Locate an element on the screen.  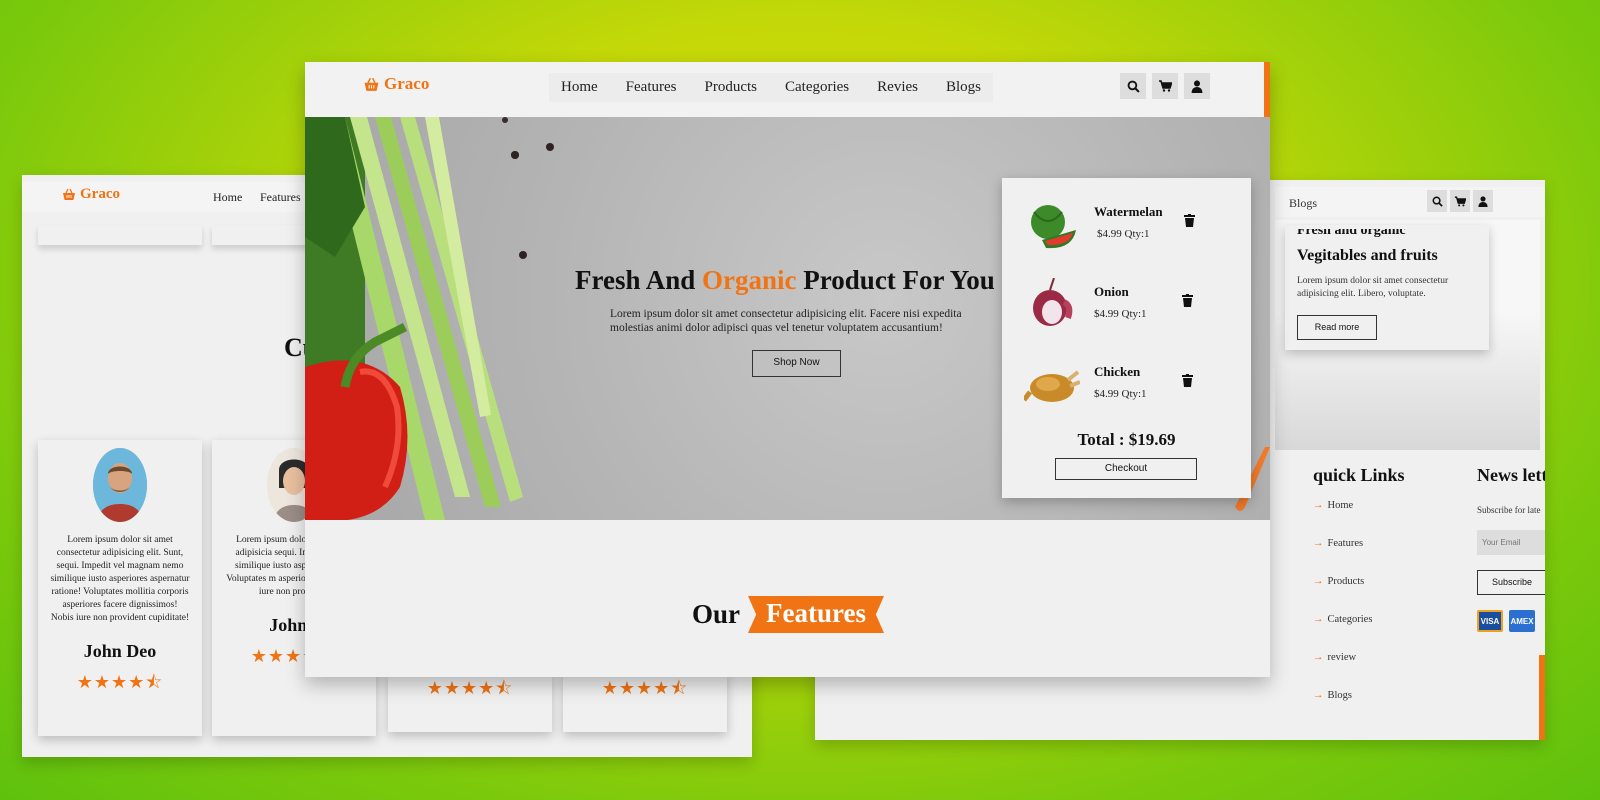
nav-features: Features is located at coordinates (651, 87).